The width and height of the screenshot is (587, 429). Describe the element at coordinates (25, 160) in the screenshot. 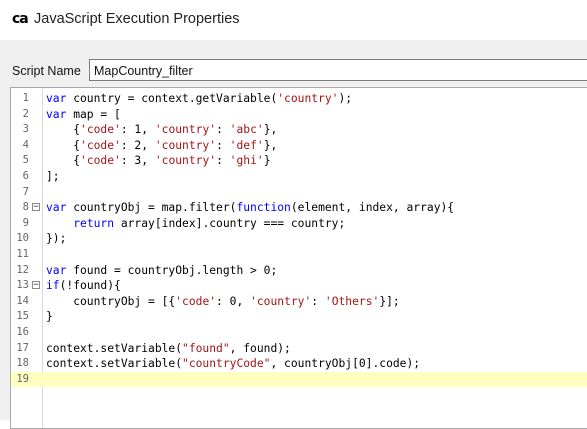

I see `line-number: 5` at that location.